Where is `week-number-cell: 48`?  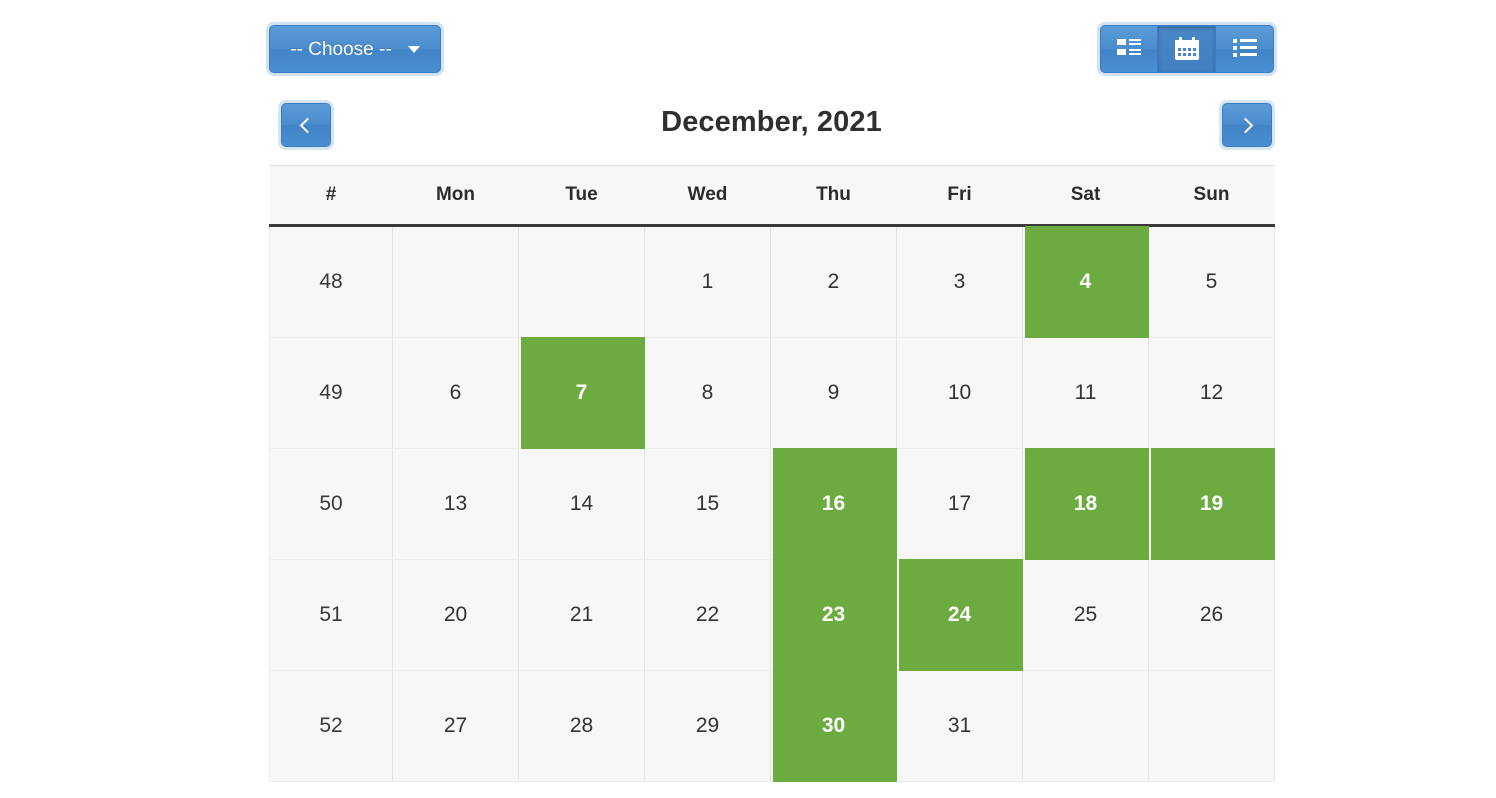 week-number-cell: 48 is located at coordinates (331, 281).